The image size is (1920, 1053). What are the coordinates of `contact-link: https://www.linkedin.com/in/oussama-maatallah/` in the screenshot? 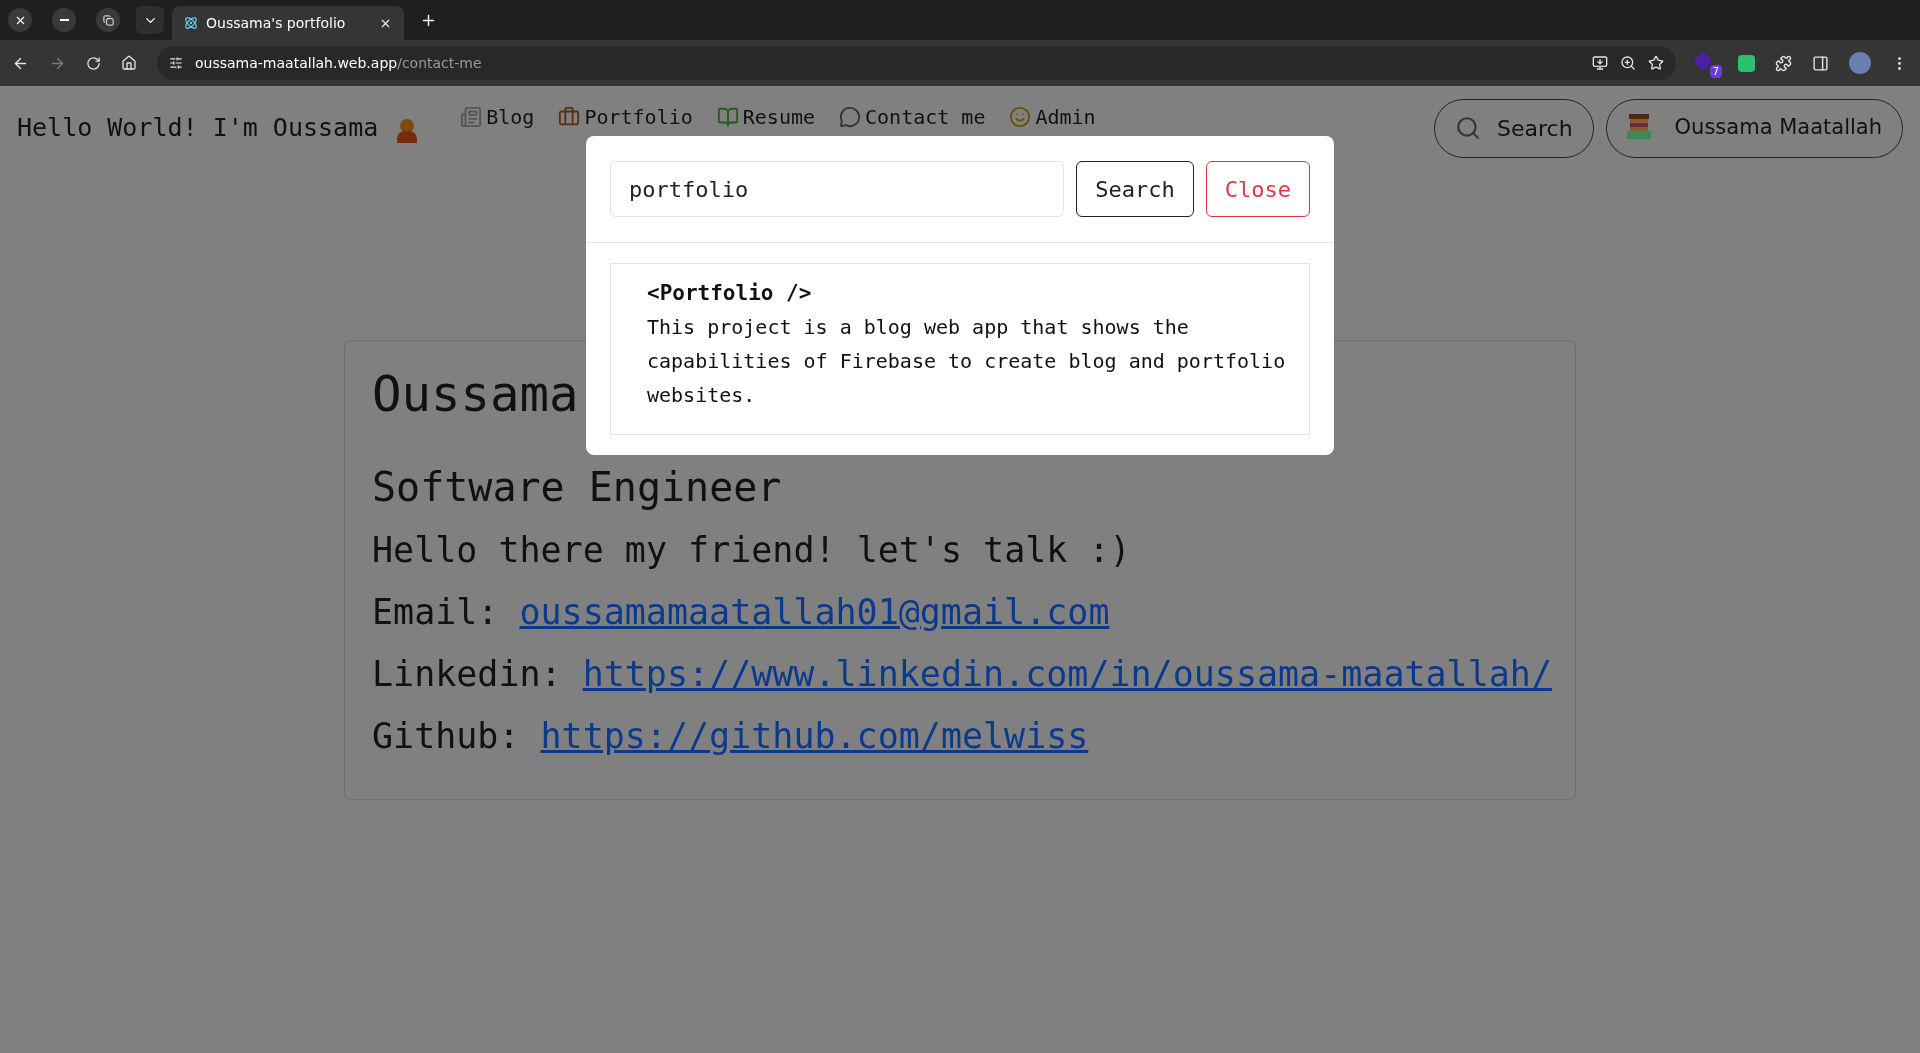 It's located at (1067, 674).